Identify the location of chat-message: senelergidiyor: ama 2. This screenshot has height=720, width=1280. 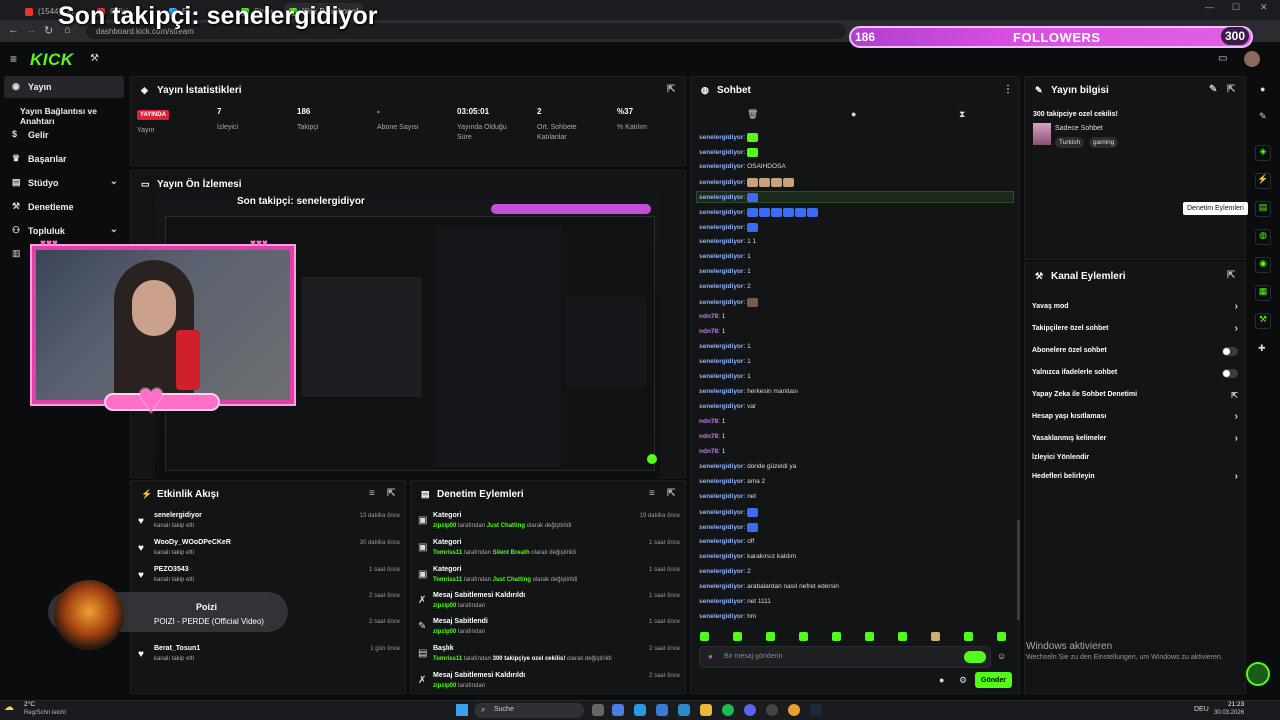
(732, 484).